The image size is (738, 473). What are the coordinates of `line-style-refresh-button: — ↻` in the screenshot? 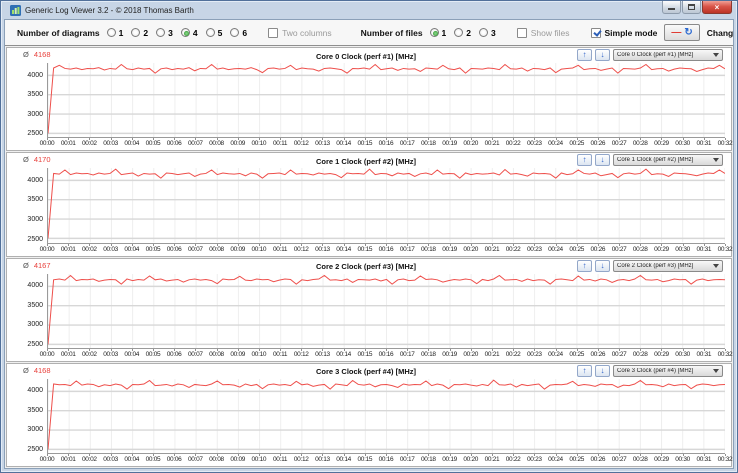 It's located at (682, 32).